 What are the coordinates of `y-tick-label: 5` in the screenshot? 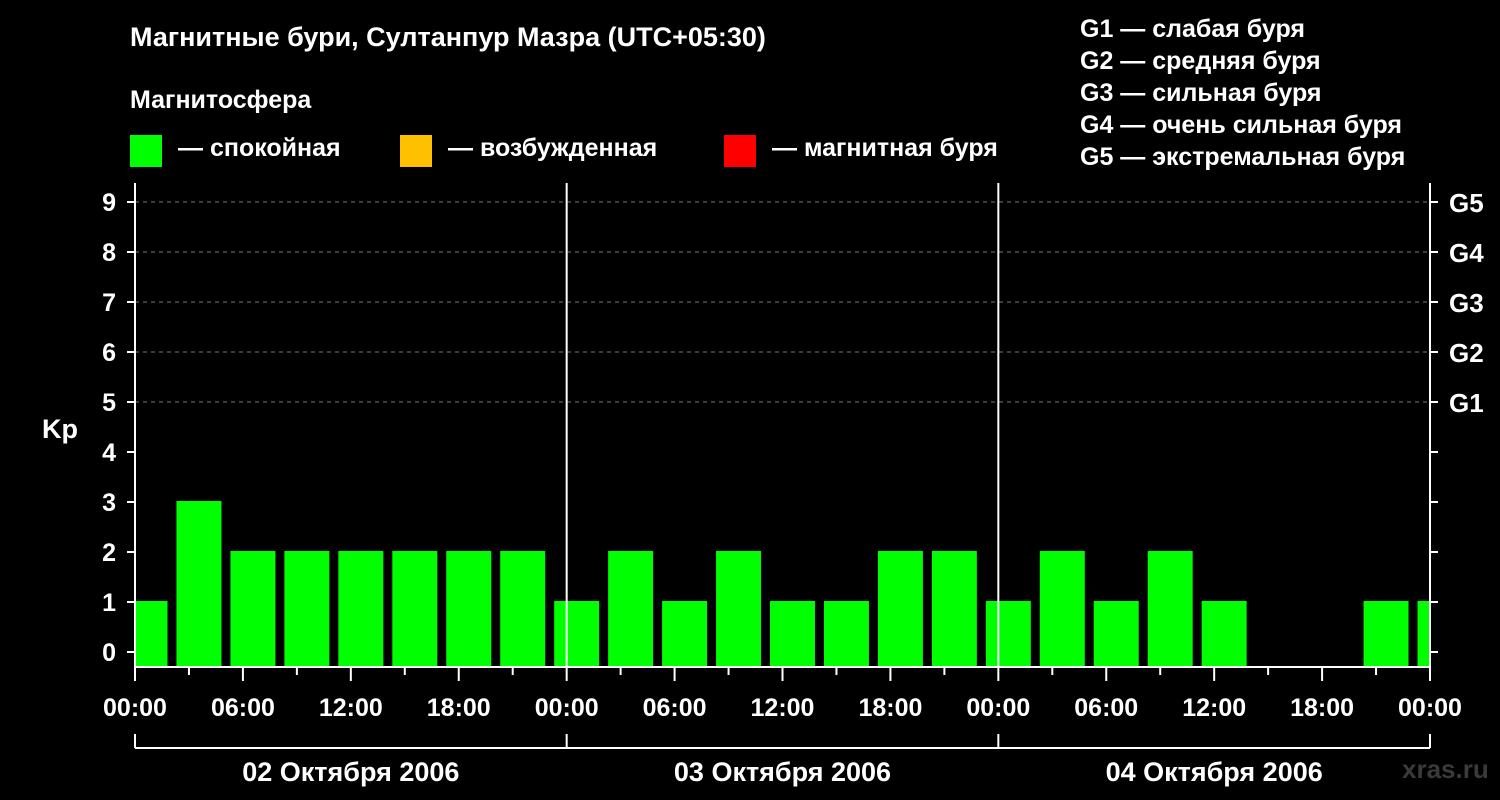 It's located at (109, 403).